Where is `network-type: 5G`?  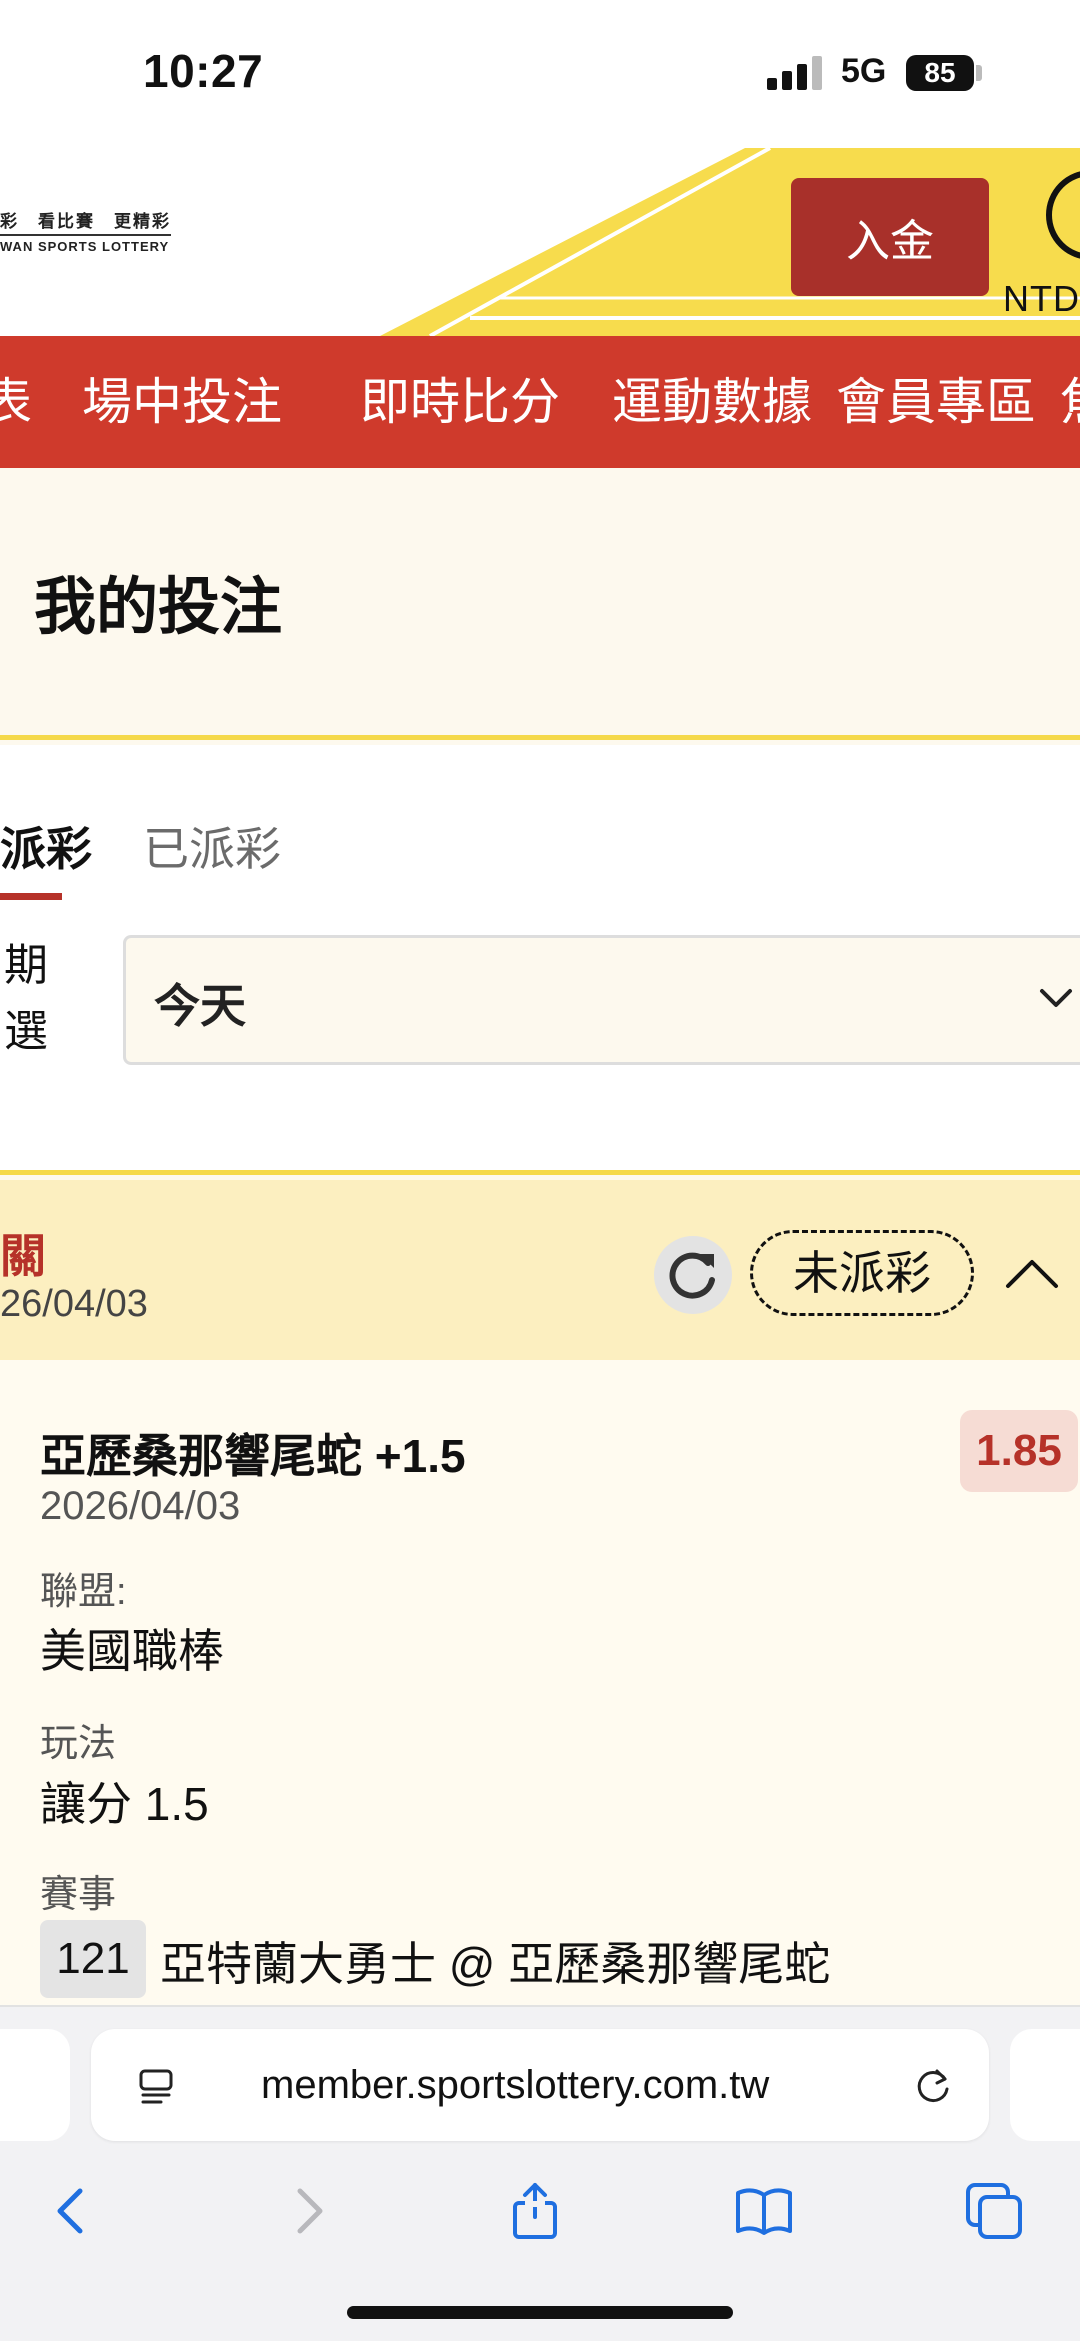 network-type: 5G is located at coordinates (864, 71).